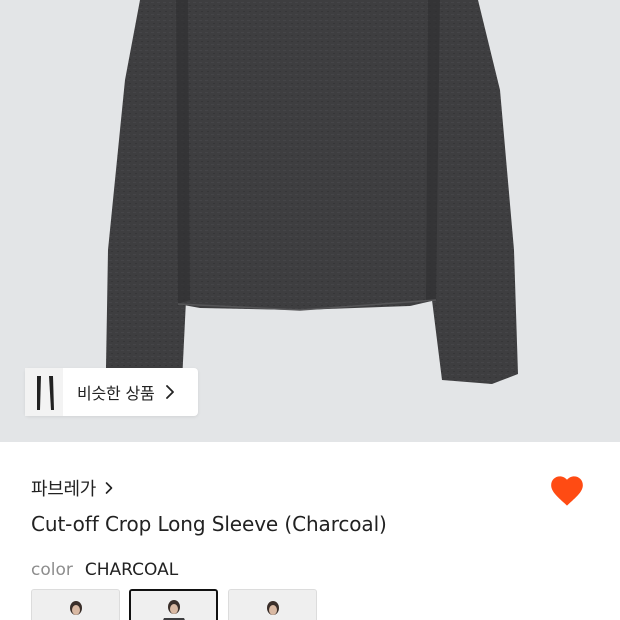 This screenshot has height=620, width=620. I want to click on color-swatch-charcoal, so click(173, 604).